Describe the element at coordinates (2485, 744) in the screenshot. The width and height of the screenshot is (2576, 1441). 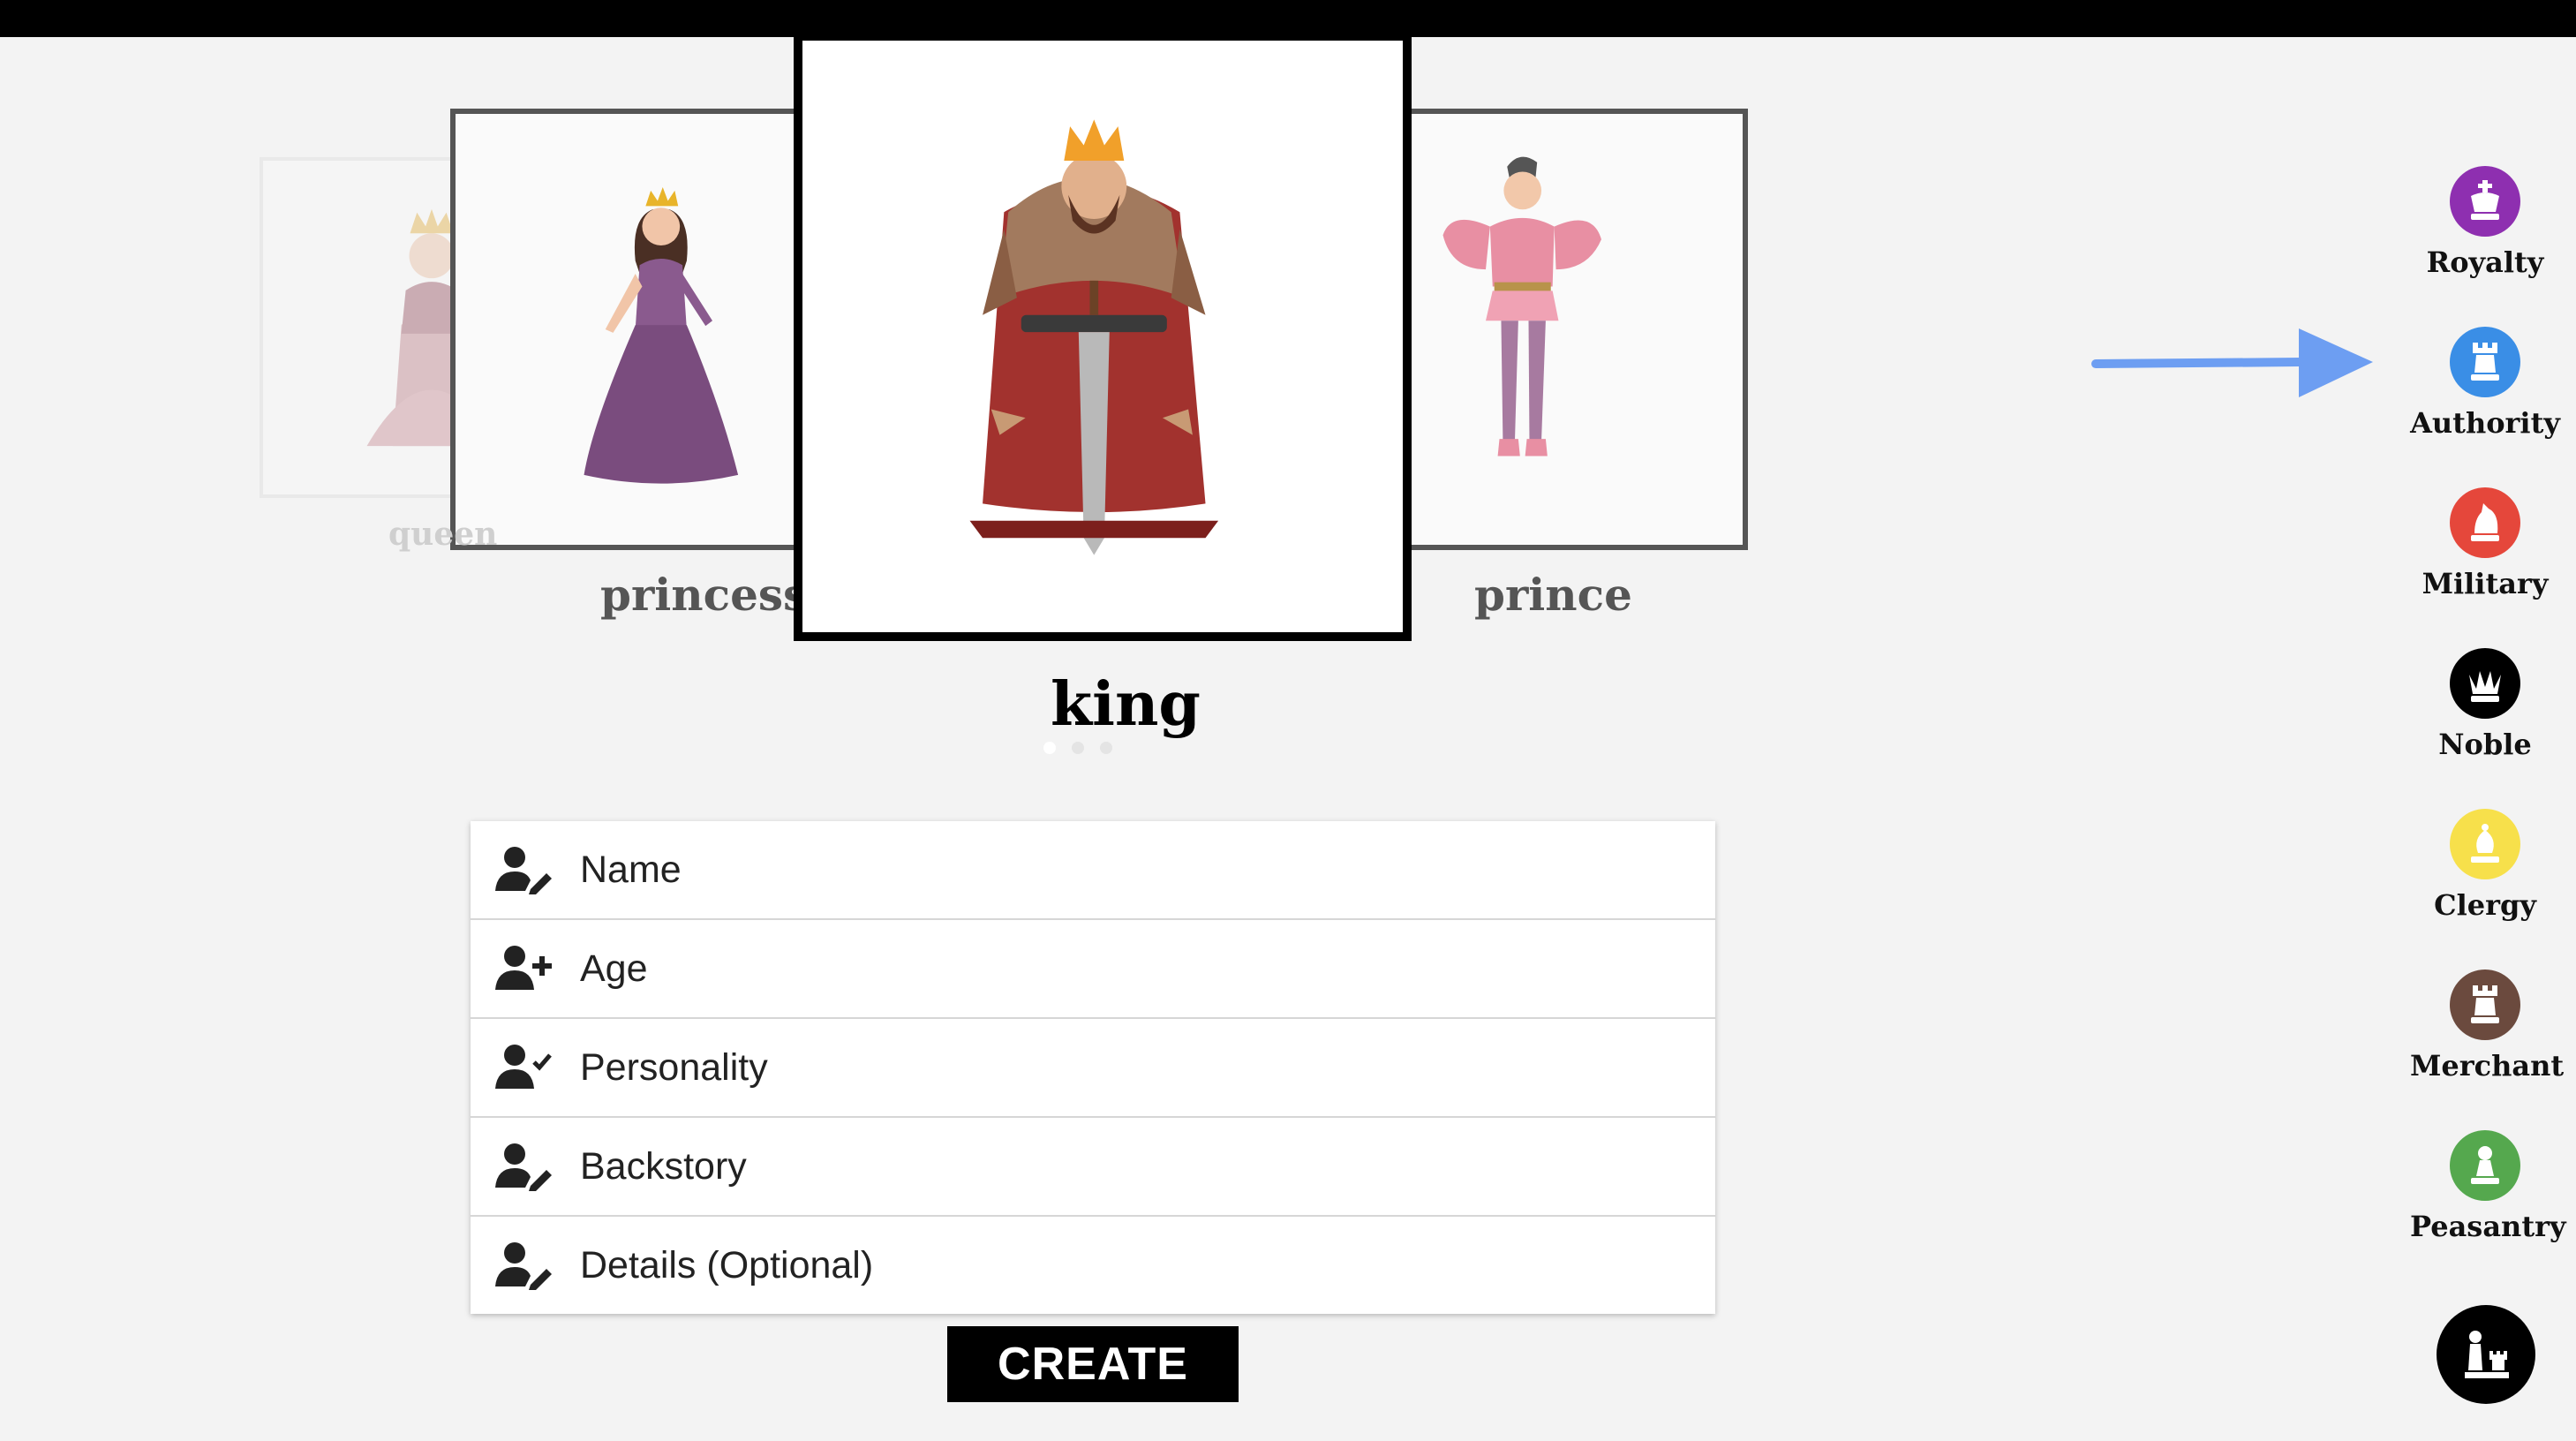
I see `class-label-noble: Noble` at that location.